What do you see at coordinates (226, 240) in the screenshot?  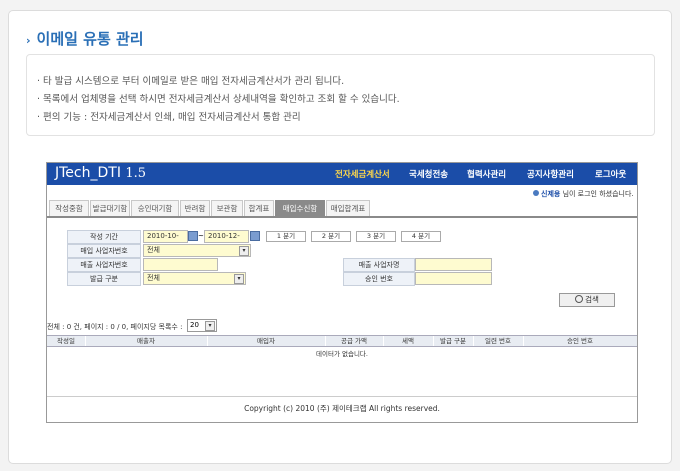 I see `date-to-input: 2010-12-21` at bounding box center [226, 240].